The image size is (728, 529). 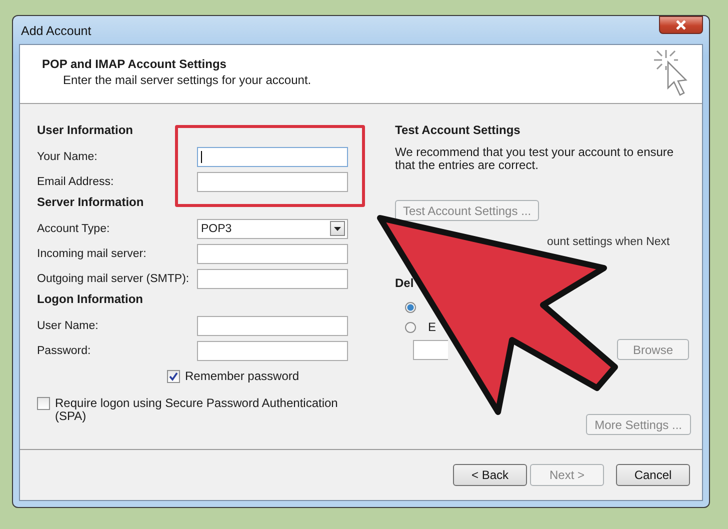 I want to click on option-text: ount settings when Next, so click(x=609, y=242).